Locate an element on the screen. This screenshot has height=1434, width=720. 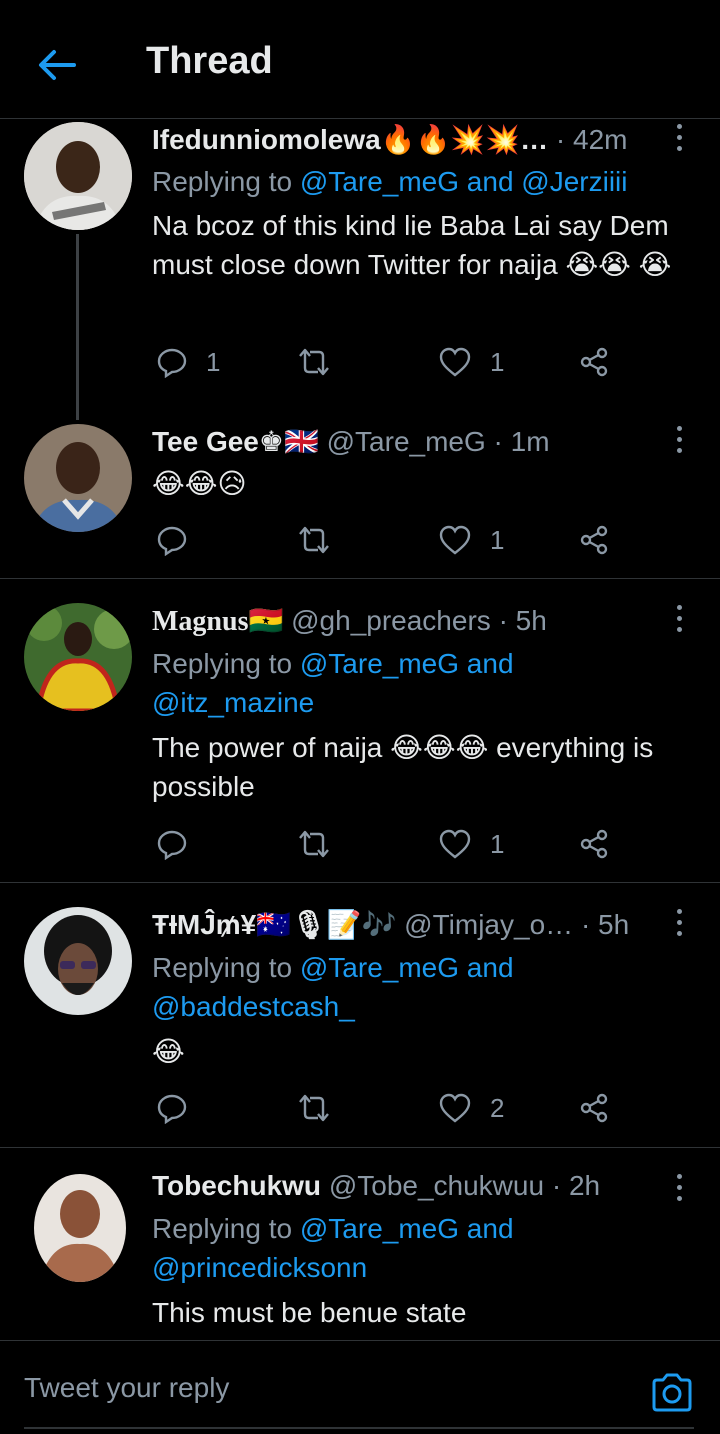
display-name: Tee Gee♚🇬🇧 is located at coordinates (235, 441).